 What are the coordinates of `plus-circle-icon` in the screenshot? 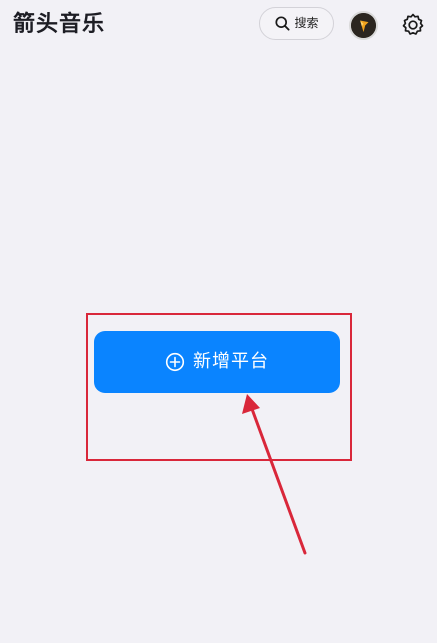 It's located at (175, 362).